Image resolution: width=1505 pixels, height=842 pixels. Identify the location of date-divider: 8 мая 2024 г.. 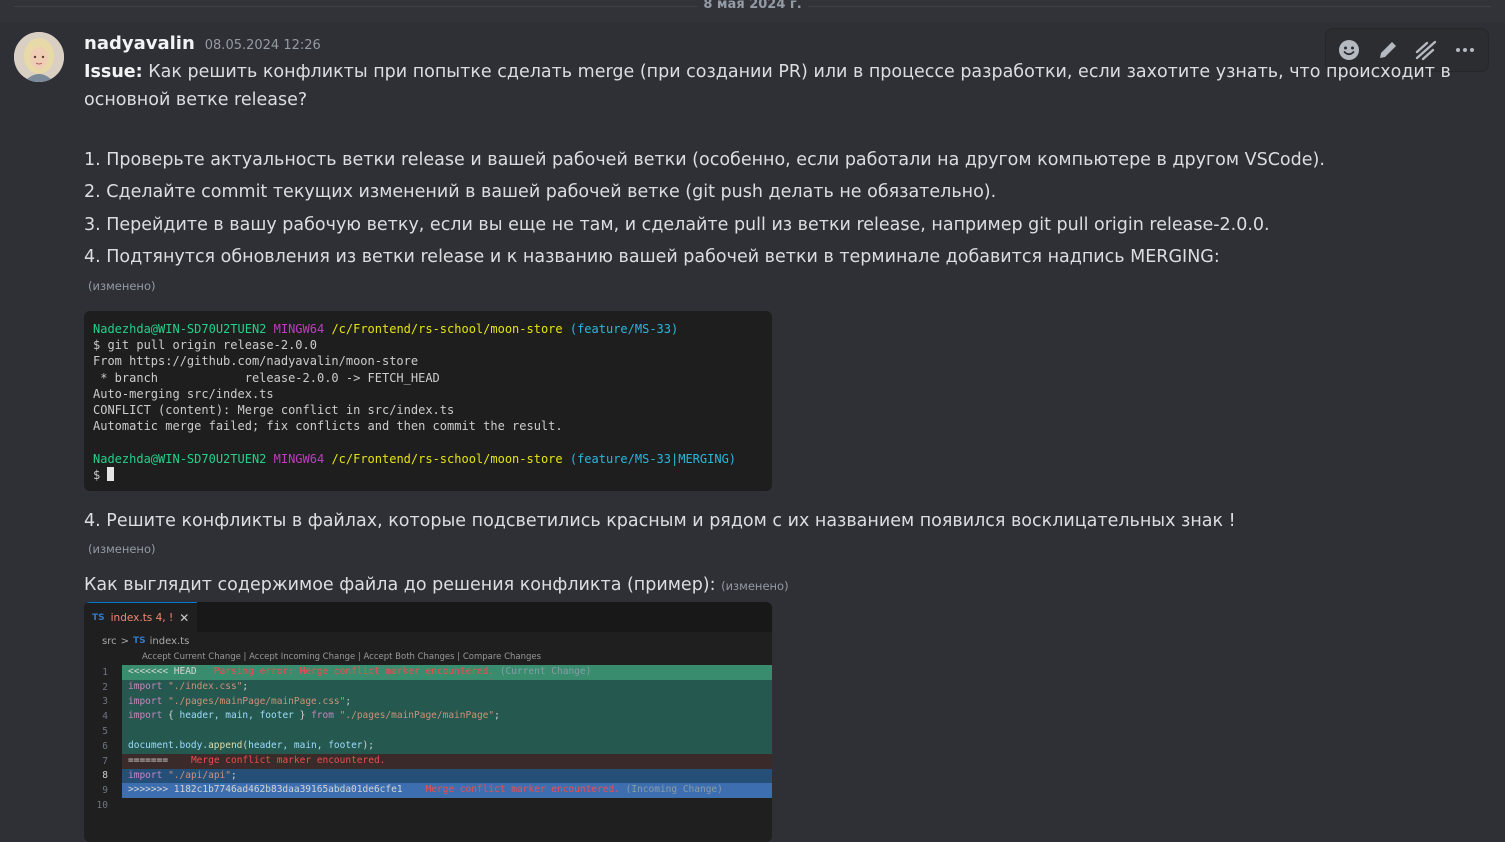
(752, 7).